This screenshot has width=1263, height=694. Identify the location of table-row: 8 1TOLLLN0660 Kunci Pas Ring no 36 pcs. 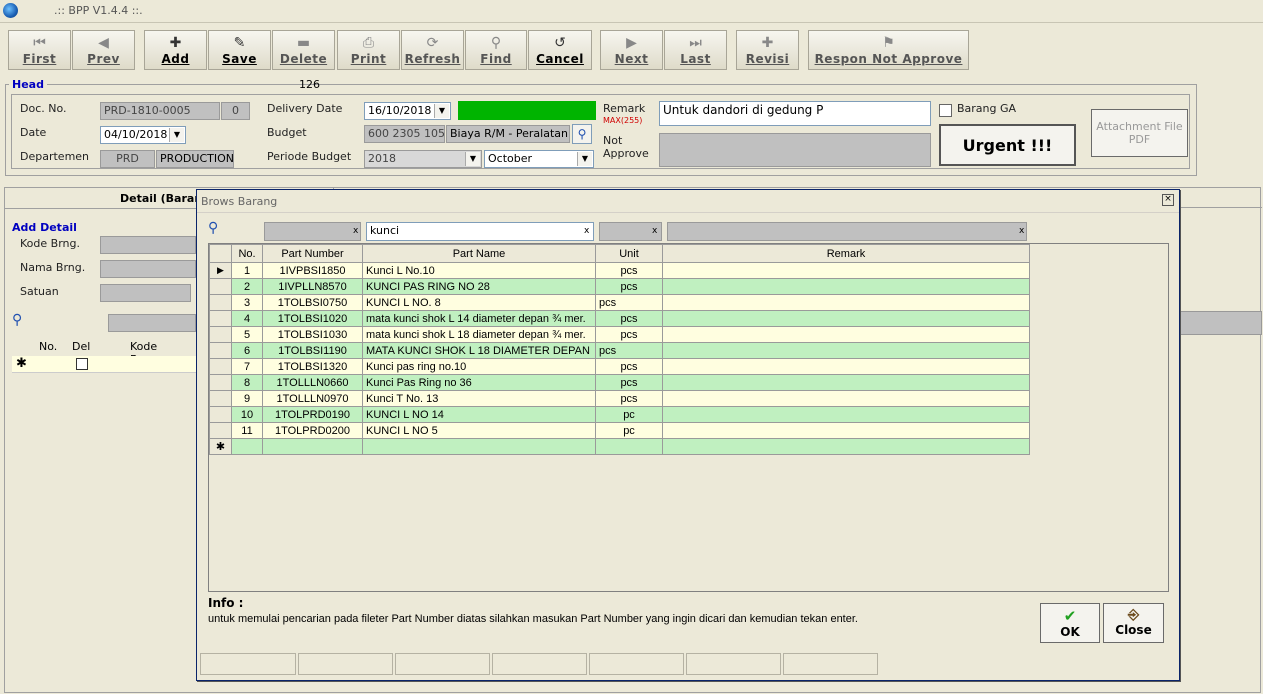
(619, 382).